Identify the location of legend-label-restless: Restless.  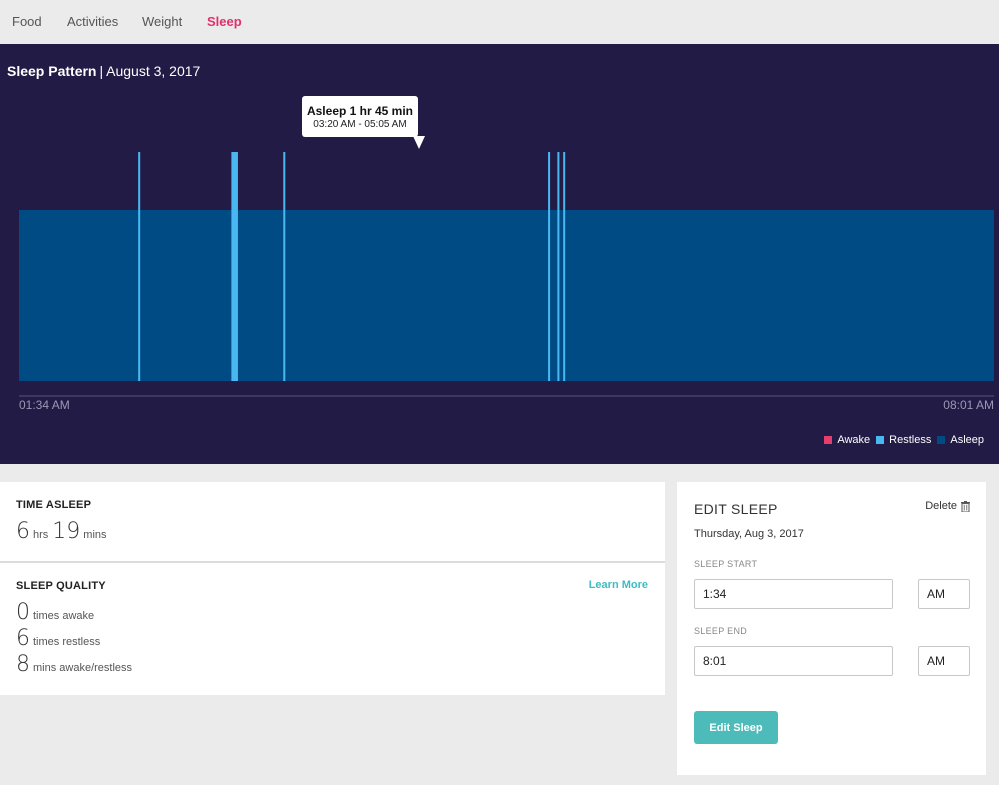
(910, 440).